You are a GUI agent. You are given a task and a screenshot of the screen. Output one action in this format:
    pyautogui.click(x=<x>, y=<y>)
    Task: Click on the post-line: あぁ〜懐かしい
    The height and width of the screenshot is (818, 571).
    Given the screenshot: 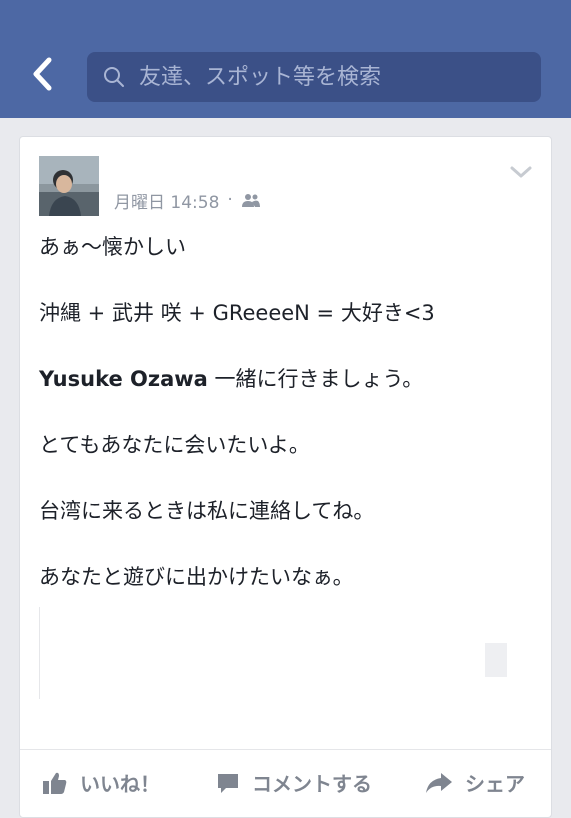 What is the action you would take?
    pyautogui.click(x=112, y=247)
    